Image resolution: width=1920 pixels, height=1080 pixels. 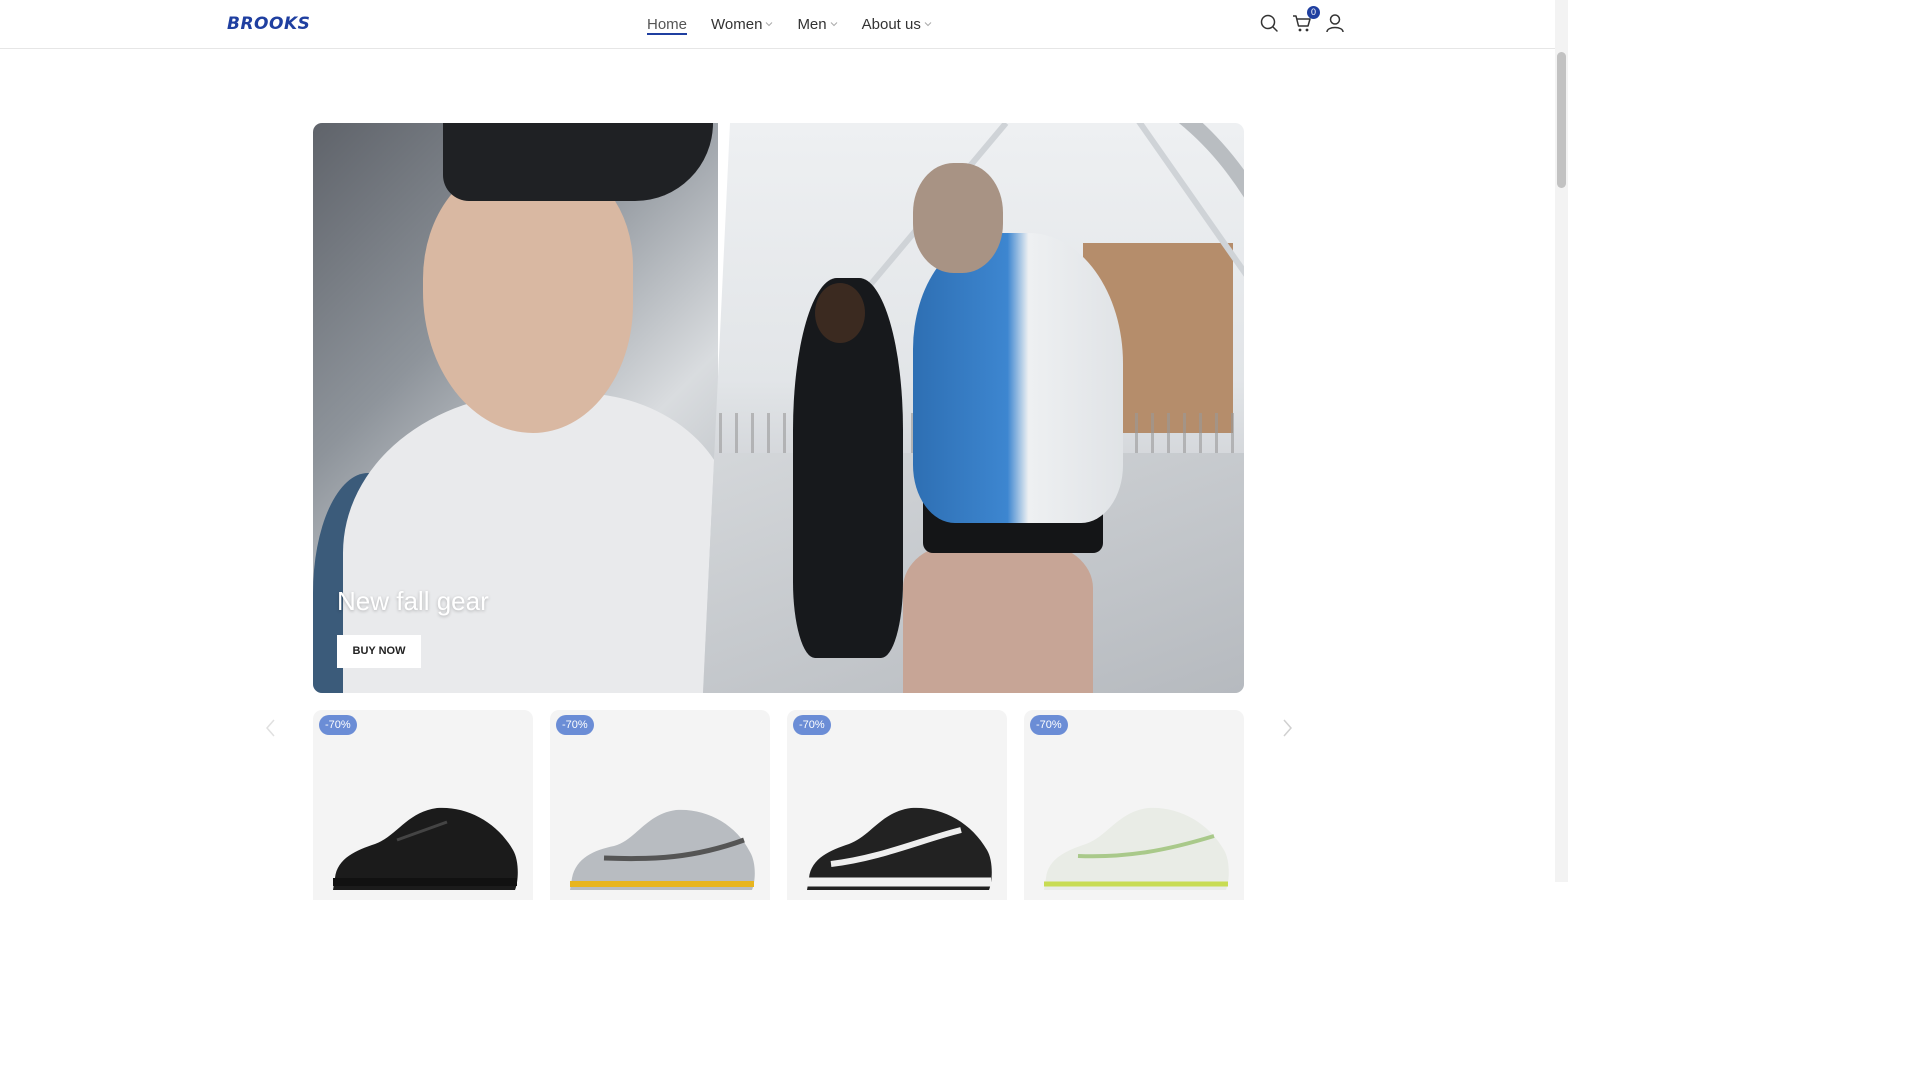 What do you see at coordinates (271, 728) in the screenshot?
I see `carousel-prev-arrow` at bounding box center [271, 728].